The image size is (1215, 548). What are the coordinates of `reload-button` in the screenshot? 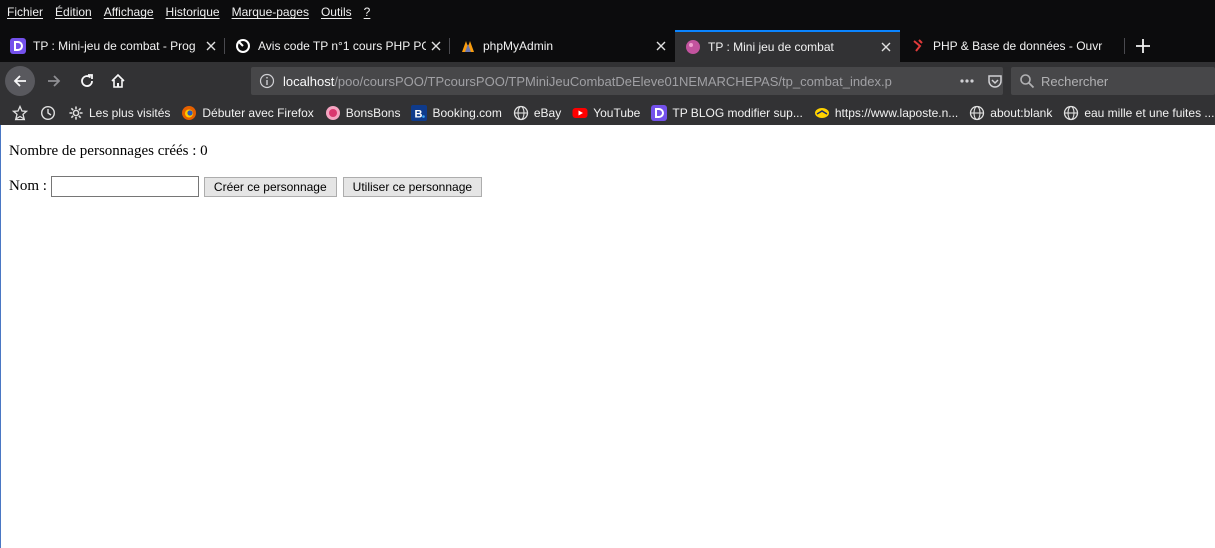 It's located at (87, 81).